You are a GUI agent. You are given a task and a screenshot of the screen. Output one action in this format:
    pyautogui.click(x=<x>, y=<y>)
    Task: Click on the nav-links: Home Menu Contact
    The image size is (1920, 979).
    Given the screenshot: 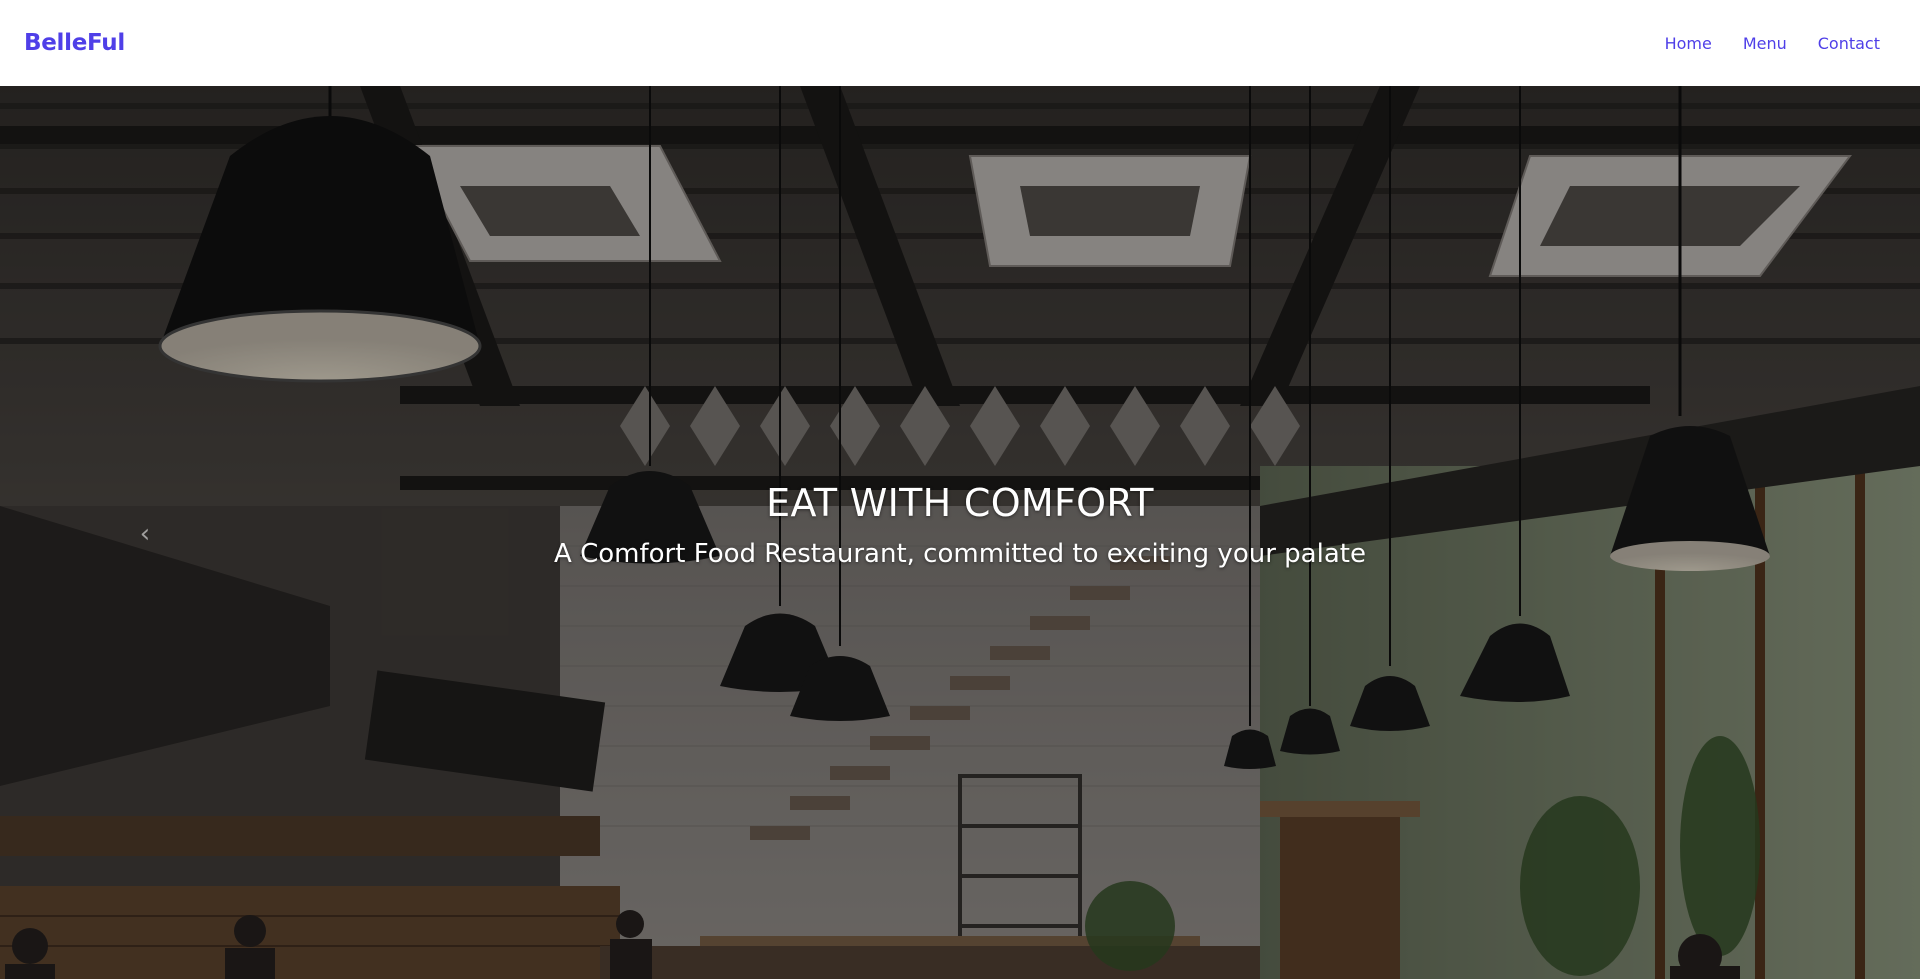 What is the action you would take?
    pyautogui.click(x=1757, y=43)
    